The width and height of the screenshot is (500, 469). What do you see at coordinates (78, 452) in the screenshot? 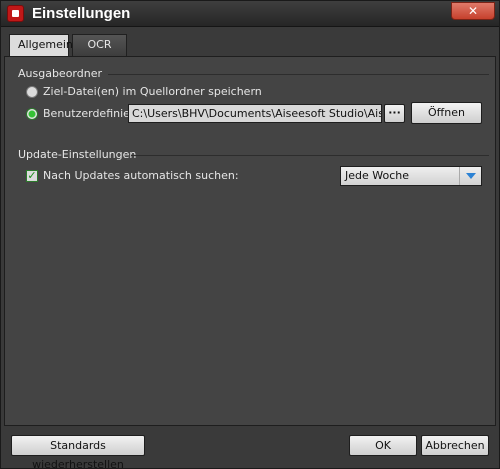
I see `restore-defaults-button: Standards wiederherstellen` at bounding box center [78, 452].